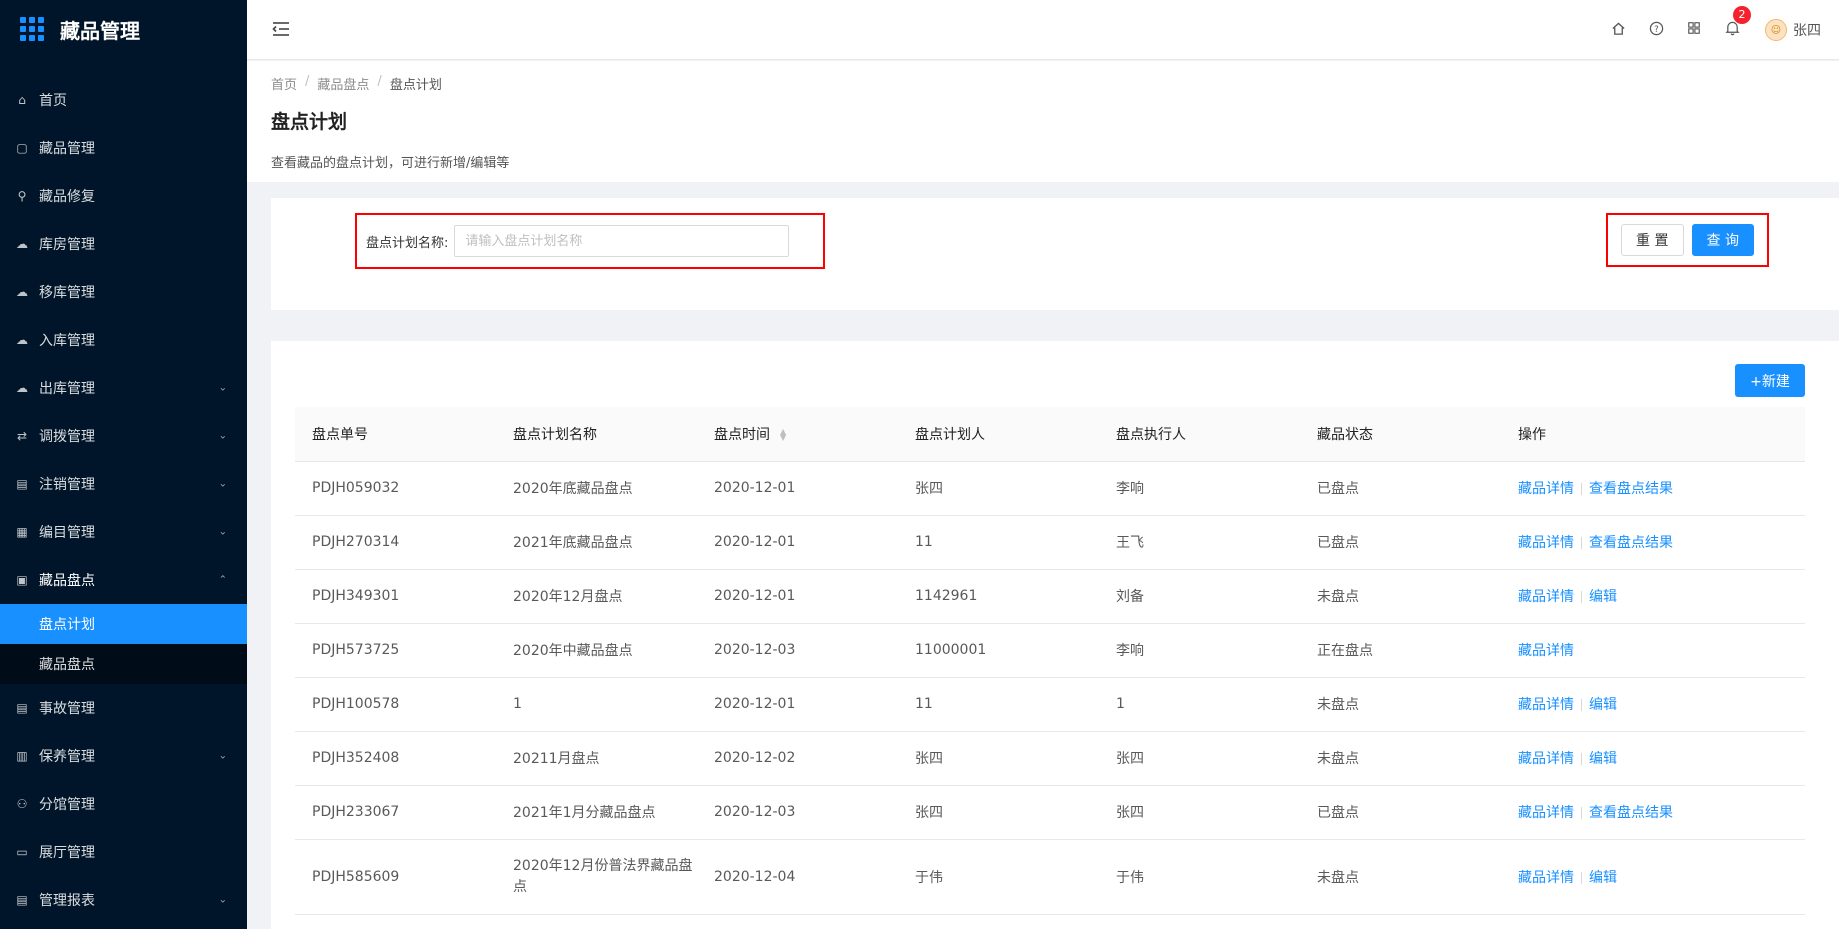  I want to click on upload-cloud-icon: ☁, so click(22, 340).